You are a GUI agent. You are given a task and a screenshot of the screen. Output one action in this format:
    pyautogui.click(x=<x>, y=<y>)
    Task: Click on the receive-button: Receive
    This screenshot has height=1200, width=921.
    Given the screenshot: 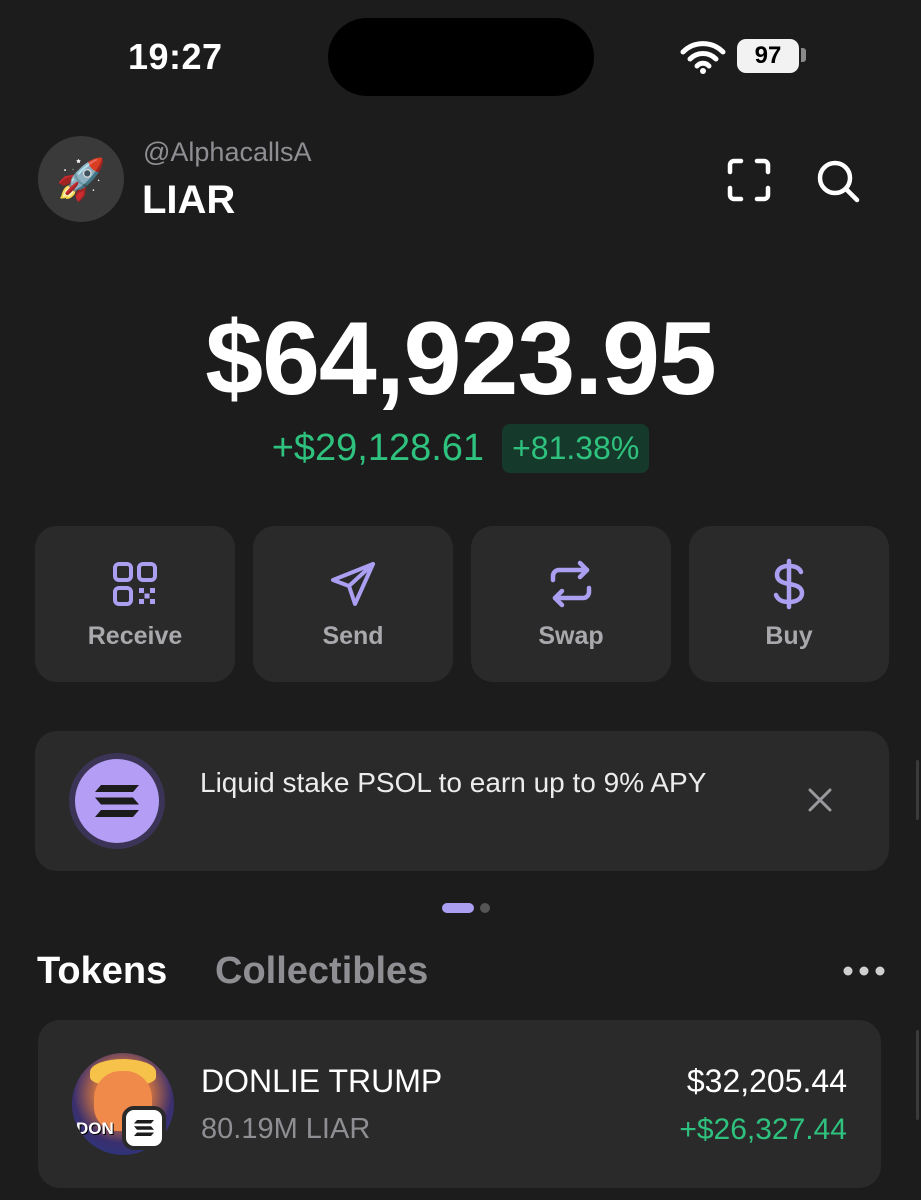 What is the action you would take?
    pyautogui.click(x=135, y=604)
    